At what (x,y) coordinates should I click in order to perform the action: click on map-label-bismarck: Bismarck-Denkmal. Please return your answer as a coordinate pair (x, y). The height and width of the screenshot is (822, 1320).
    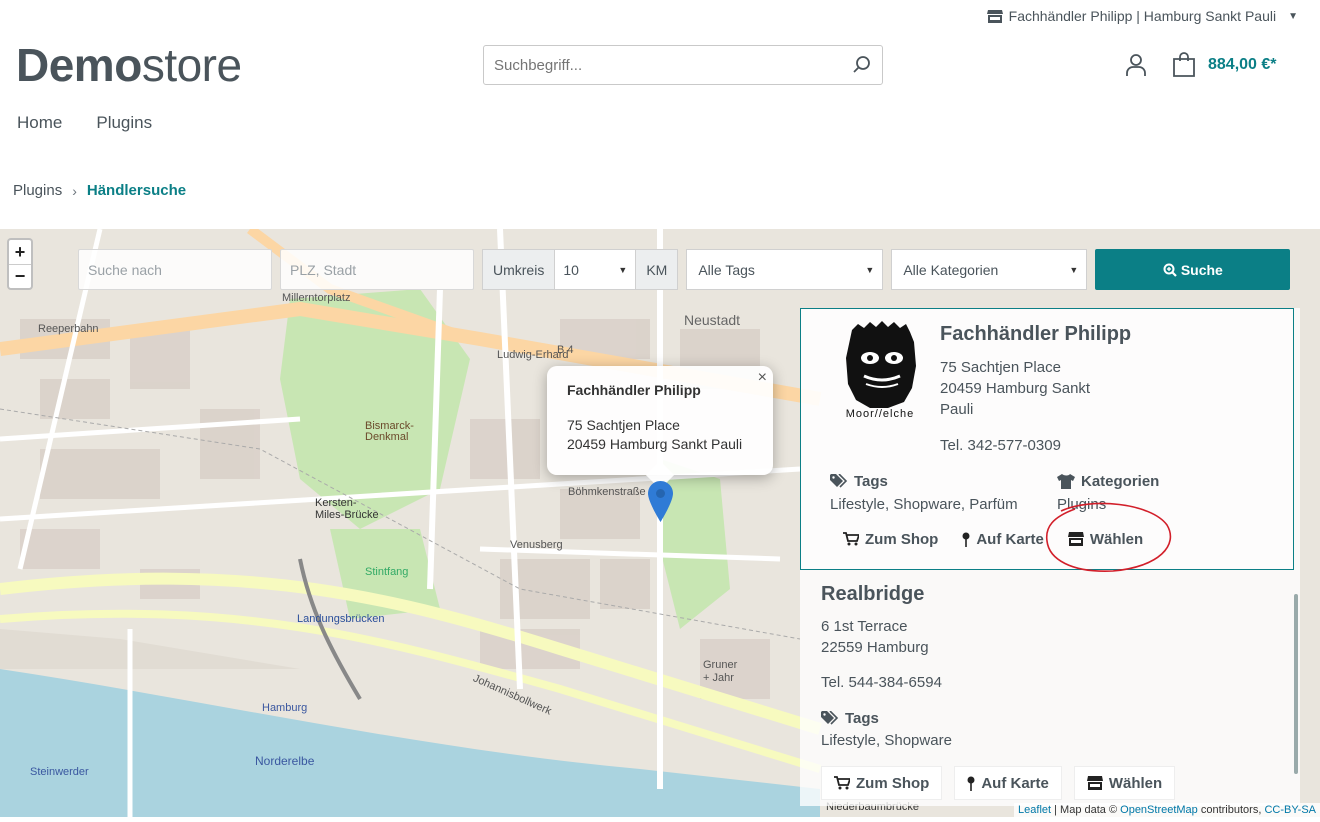
    Looking at the image, I should click on (389, 431).